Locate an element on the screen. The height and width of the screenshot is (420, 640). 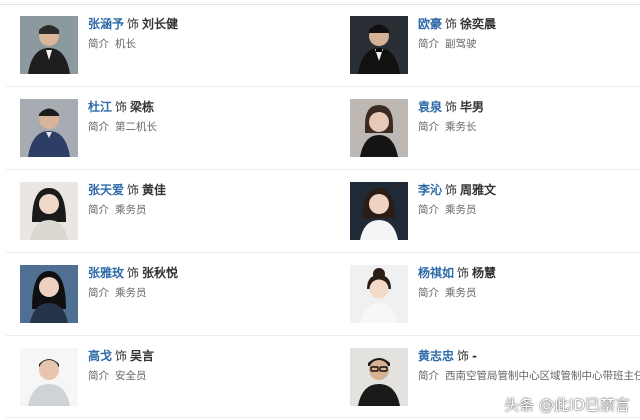
name-line: 张天爱饰黄佳 is located at coordinates (127, 190).